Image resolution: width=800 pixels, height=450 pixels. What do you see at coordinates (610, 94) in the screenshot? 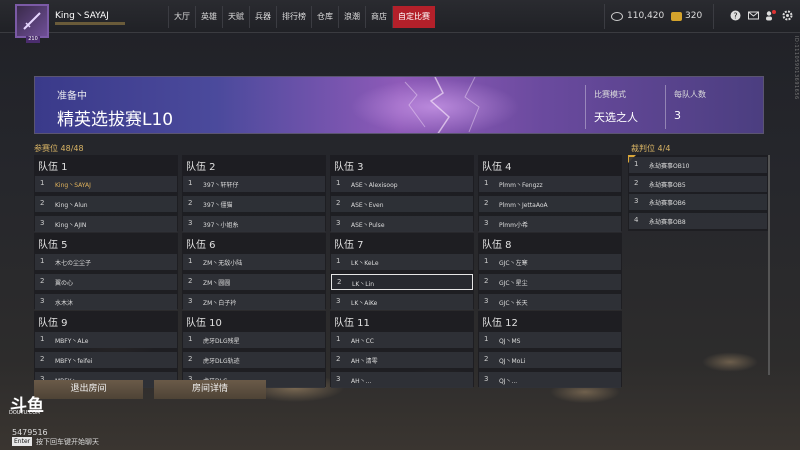
I see `match-mode-label: 比赛模式` at bounding box center [610, 94].